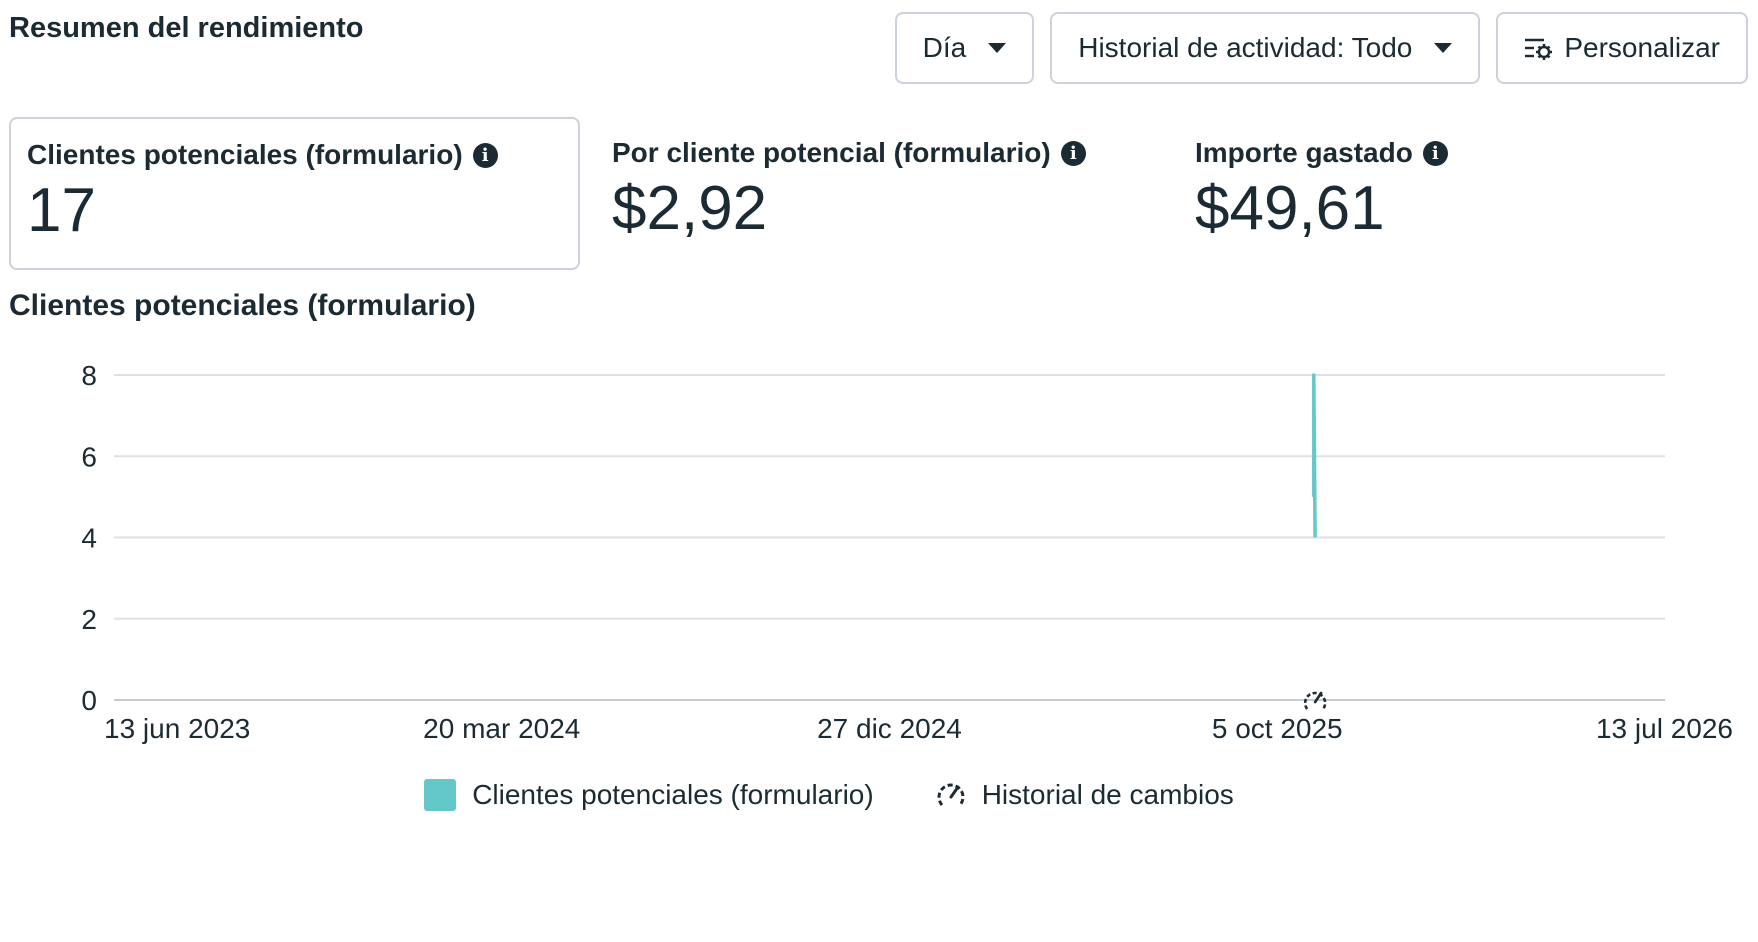 The height and width of the screenshot is (942, 1758). I want to click on metric-label: Clientes potenciales (formulario) i, so click(294, 155).